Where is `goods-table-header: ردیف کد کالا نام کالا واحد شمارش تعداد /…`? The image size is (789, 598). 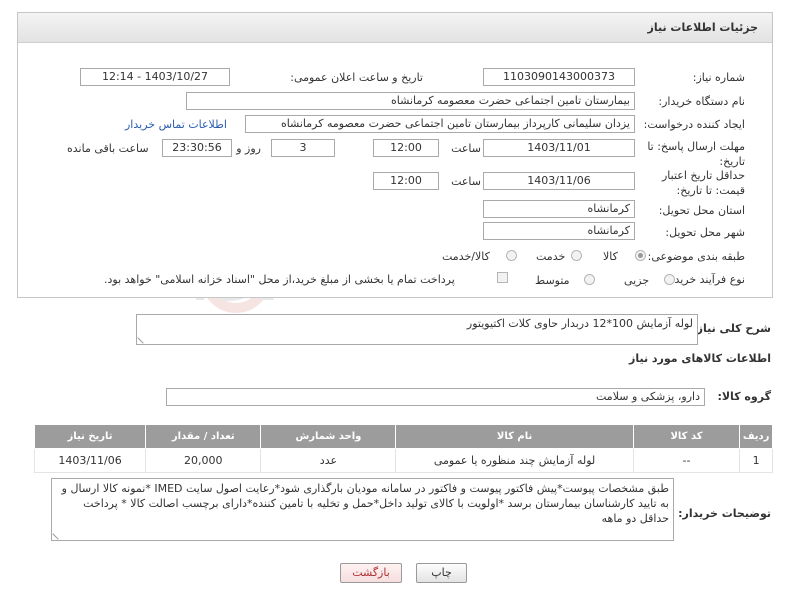
goods-table-header: ردیف کد کالا نام کالا واحد شمارش تعداد /… is located at coordinates (403, 436).